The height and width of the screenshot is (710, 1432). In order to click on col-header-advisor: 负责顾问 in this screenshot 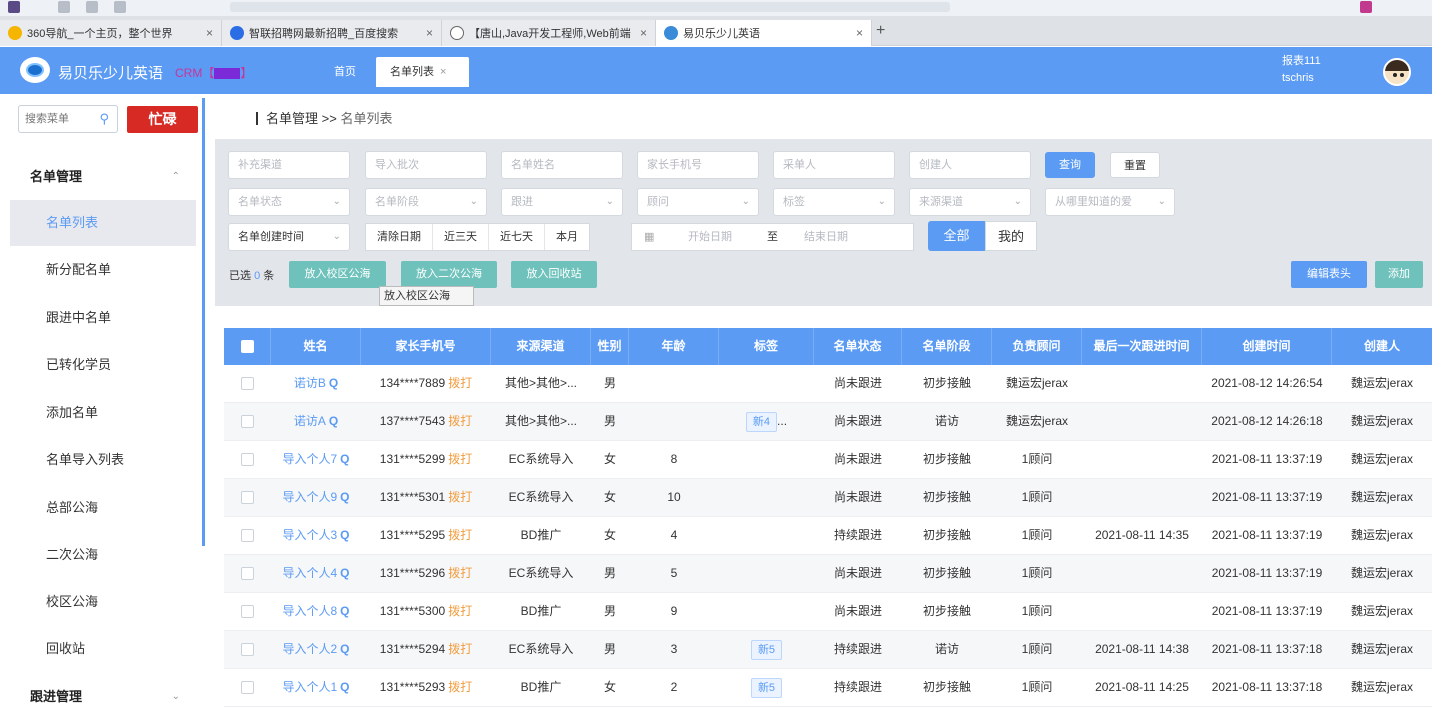, I will do `click(1037, 346)`.